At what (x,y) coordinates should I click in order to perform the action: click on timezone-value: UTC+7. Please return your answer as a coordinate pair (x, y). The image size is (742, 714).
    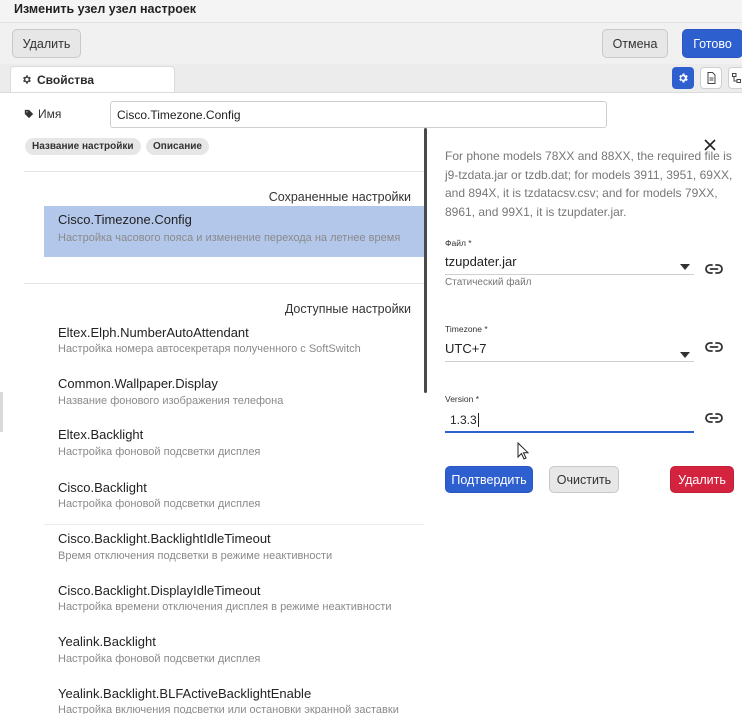
    Looking at the image, I should click on (466, 348).